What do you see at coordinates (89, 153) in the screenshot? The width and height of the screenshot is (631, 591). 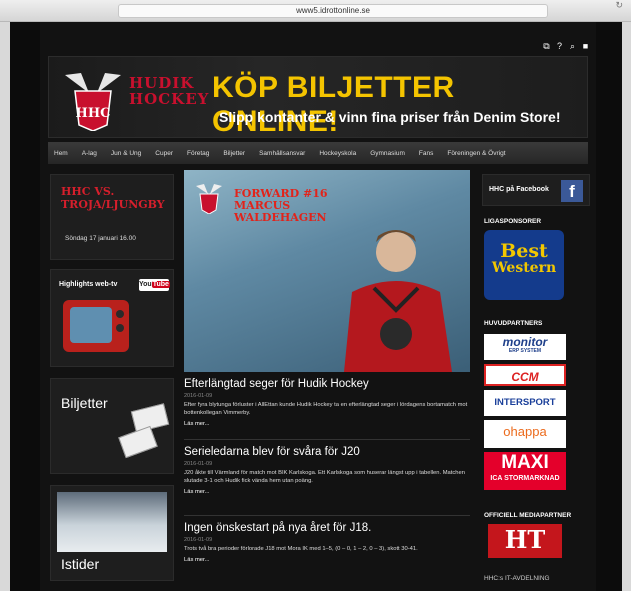 I see `nav-item-a-lag: A-lag` at bounding box center [89, 153].